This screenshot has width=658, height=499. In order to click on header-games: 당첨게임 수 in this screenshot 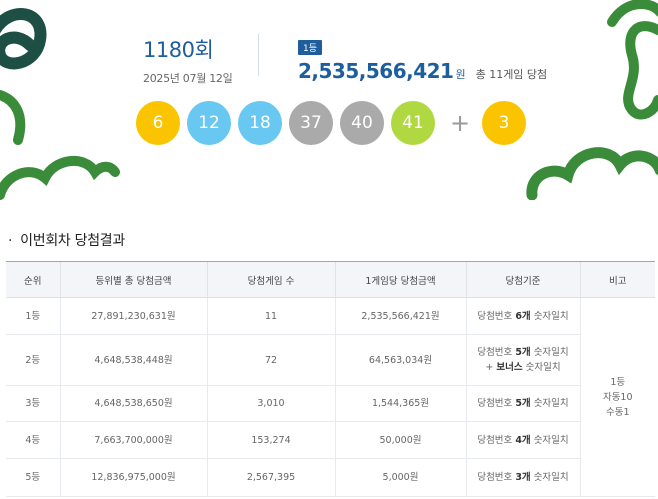, I will do `click(270, 279)`.